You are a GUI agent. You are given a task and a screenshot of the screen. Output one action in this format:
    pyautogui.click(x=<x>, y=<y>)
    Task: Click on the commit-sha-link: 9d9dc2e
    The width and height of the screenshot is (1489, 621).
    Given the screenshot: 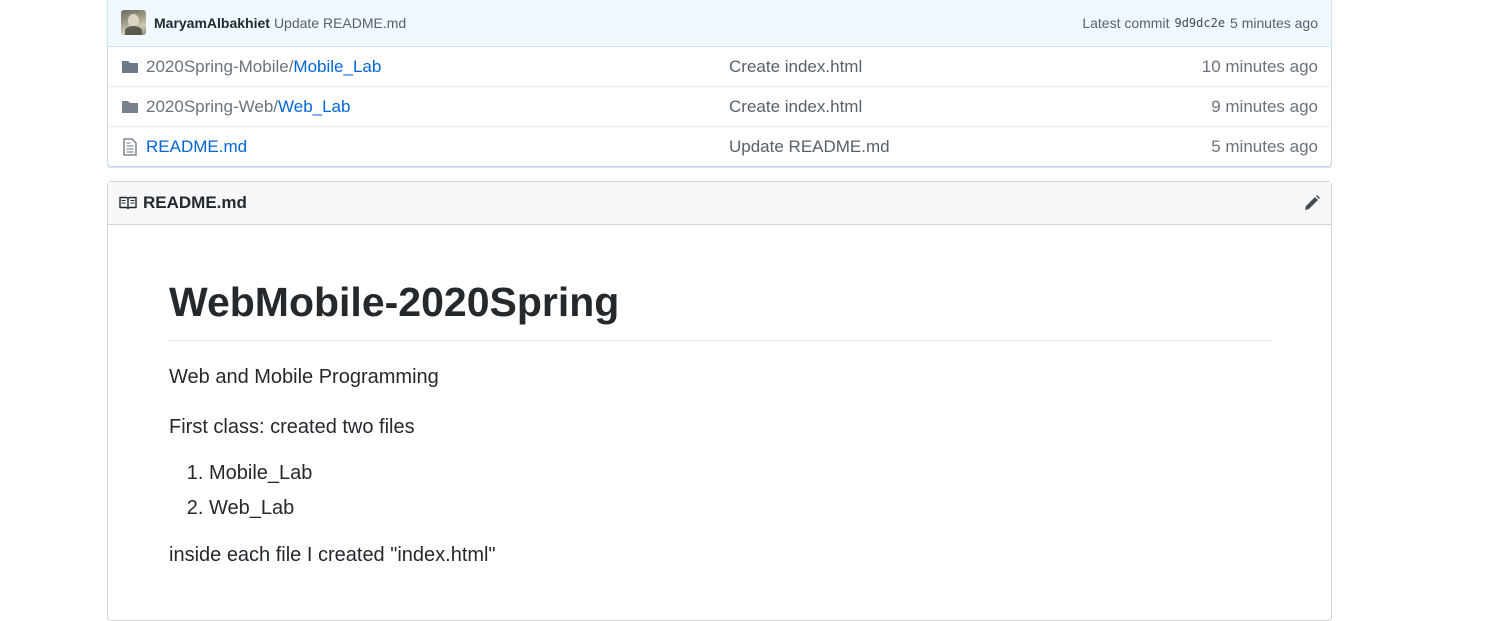 What is the action you would take?
    pyautogui.click(x=1199, y=23)
    